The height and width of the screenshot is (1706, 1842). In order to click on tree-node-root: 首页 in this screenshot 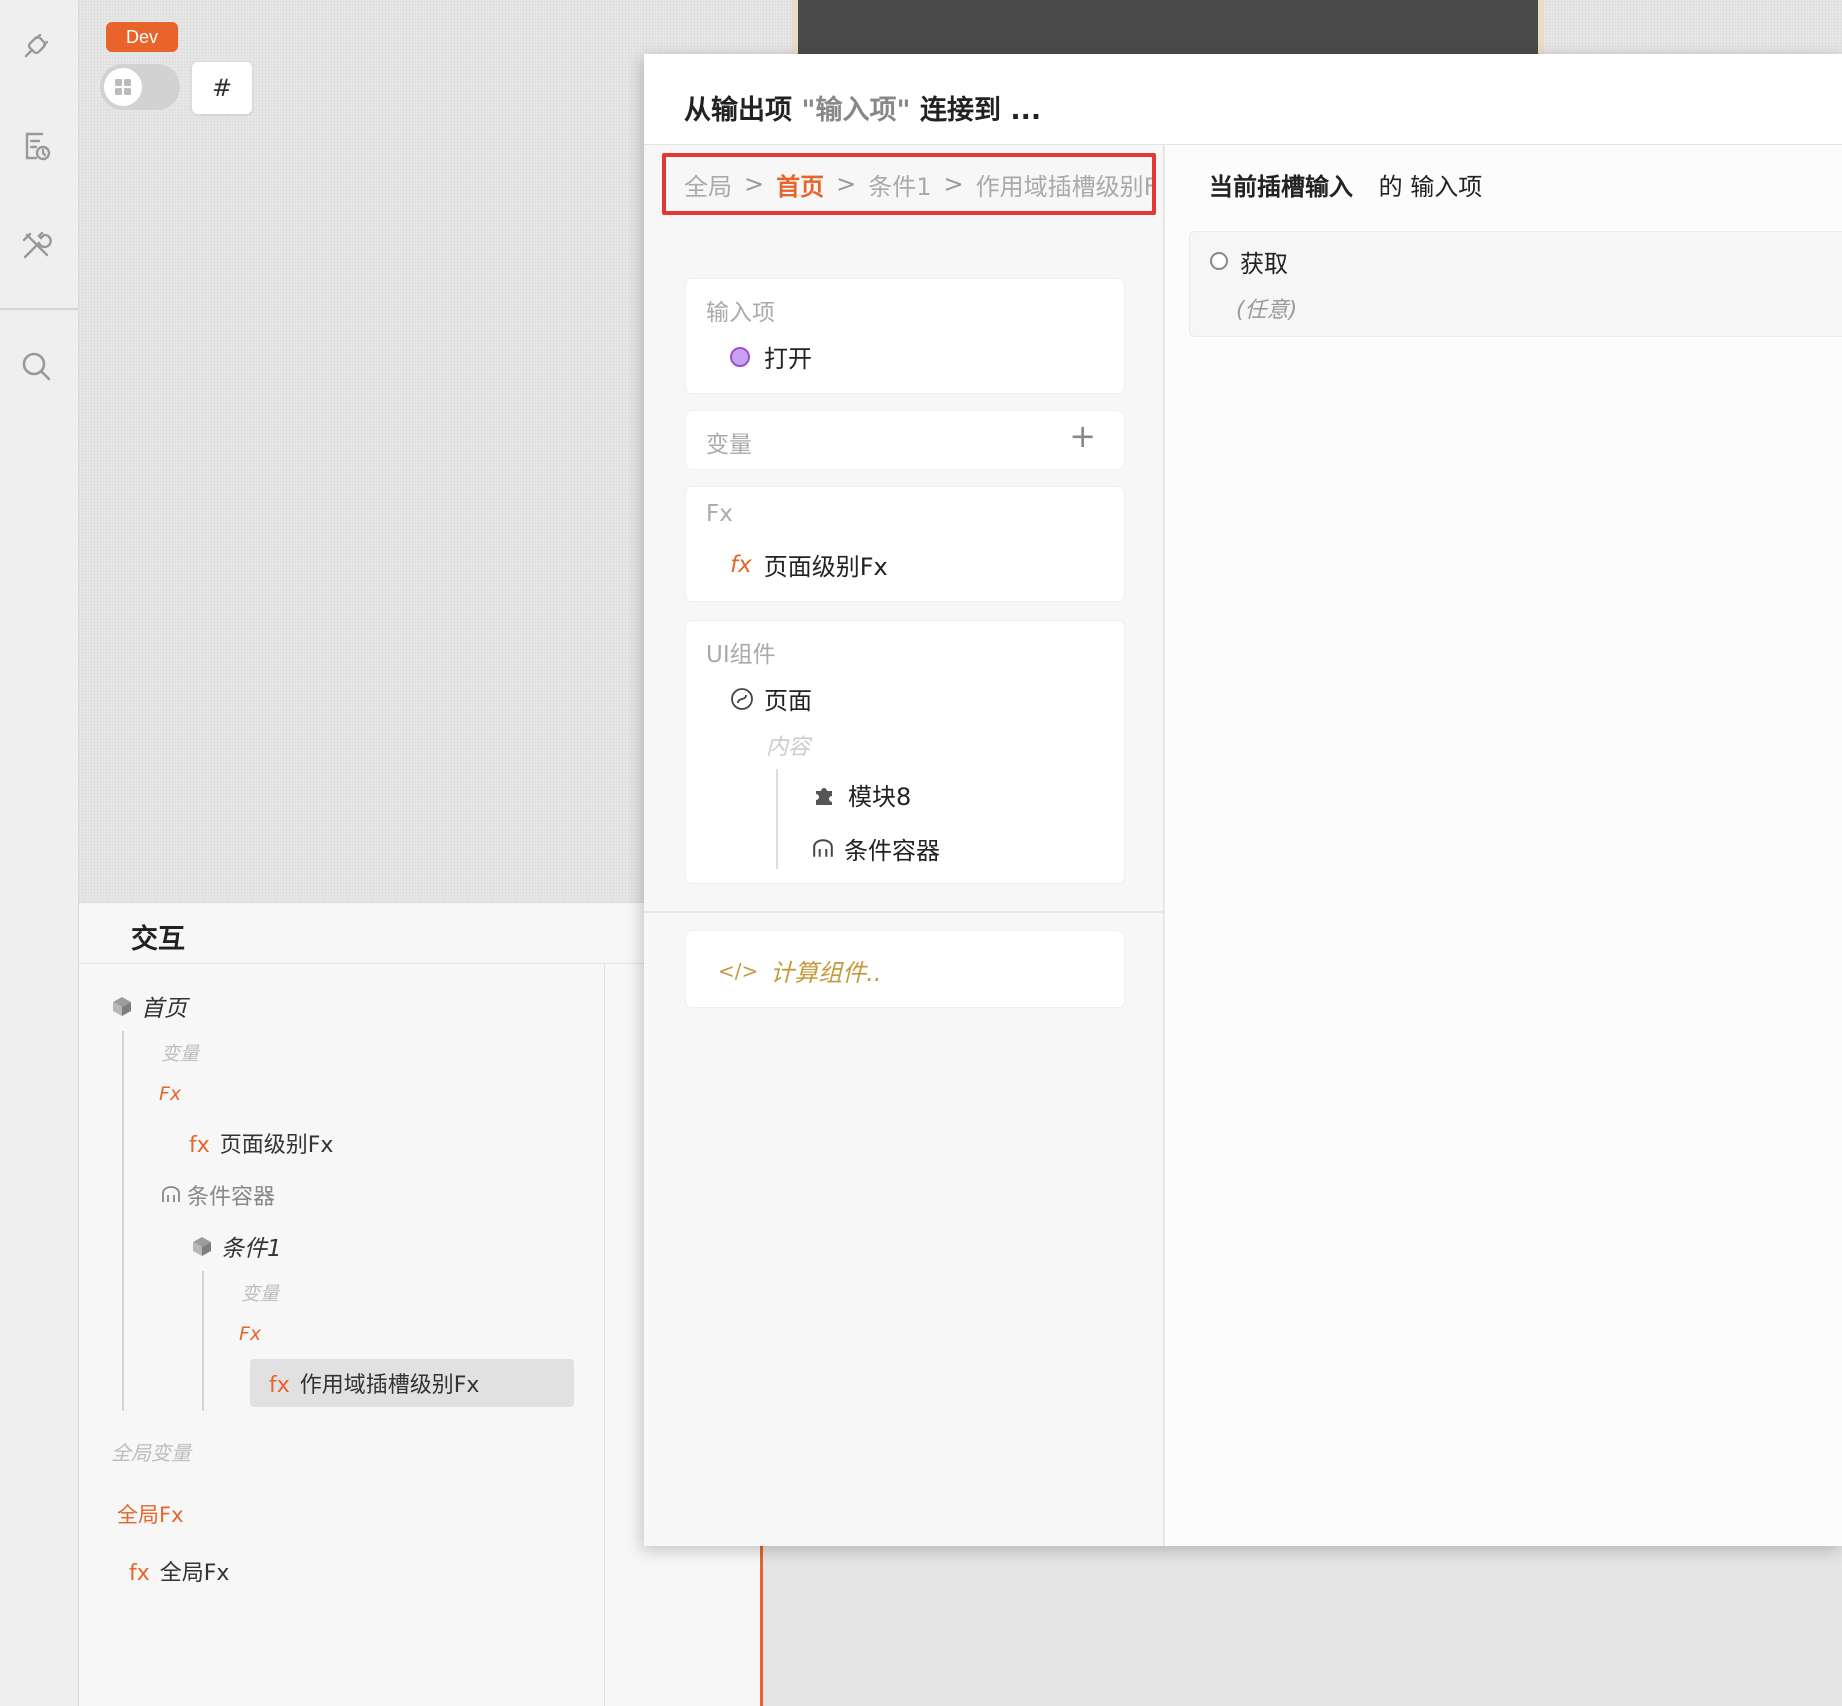, I will do `click(149, 1006)`.